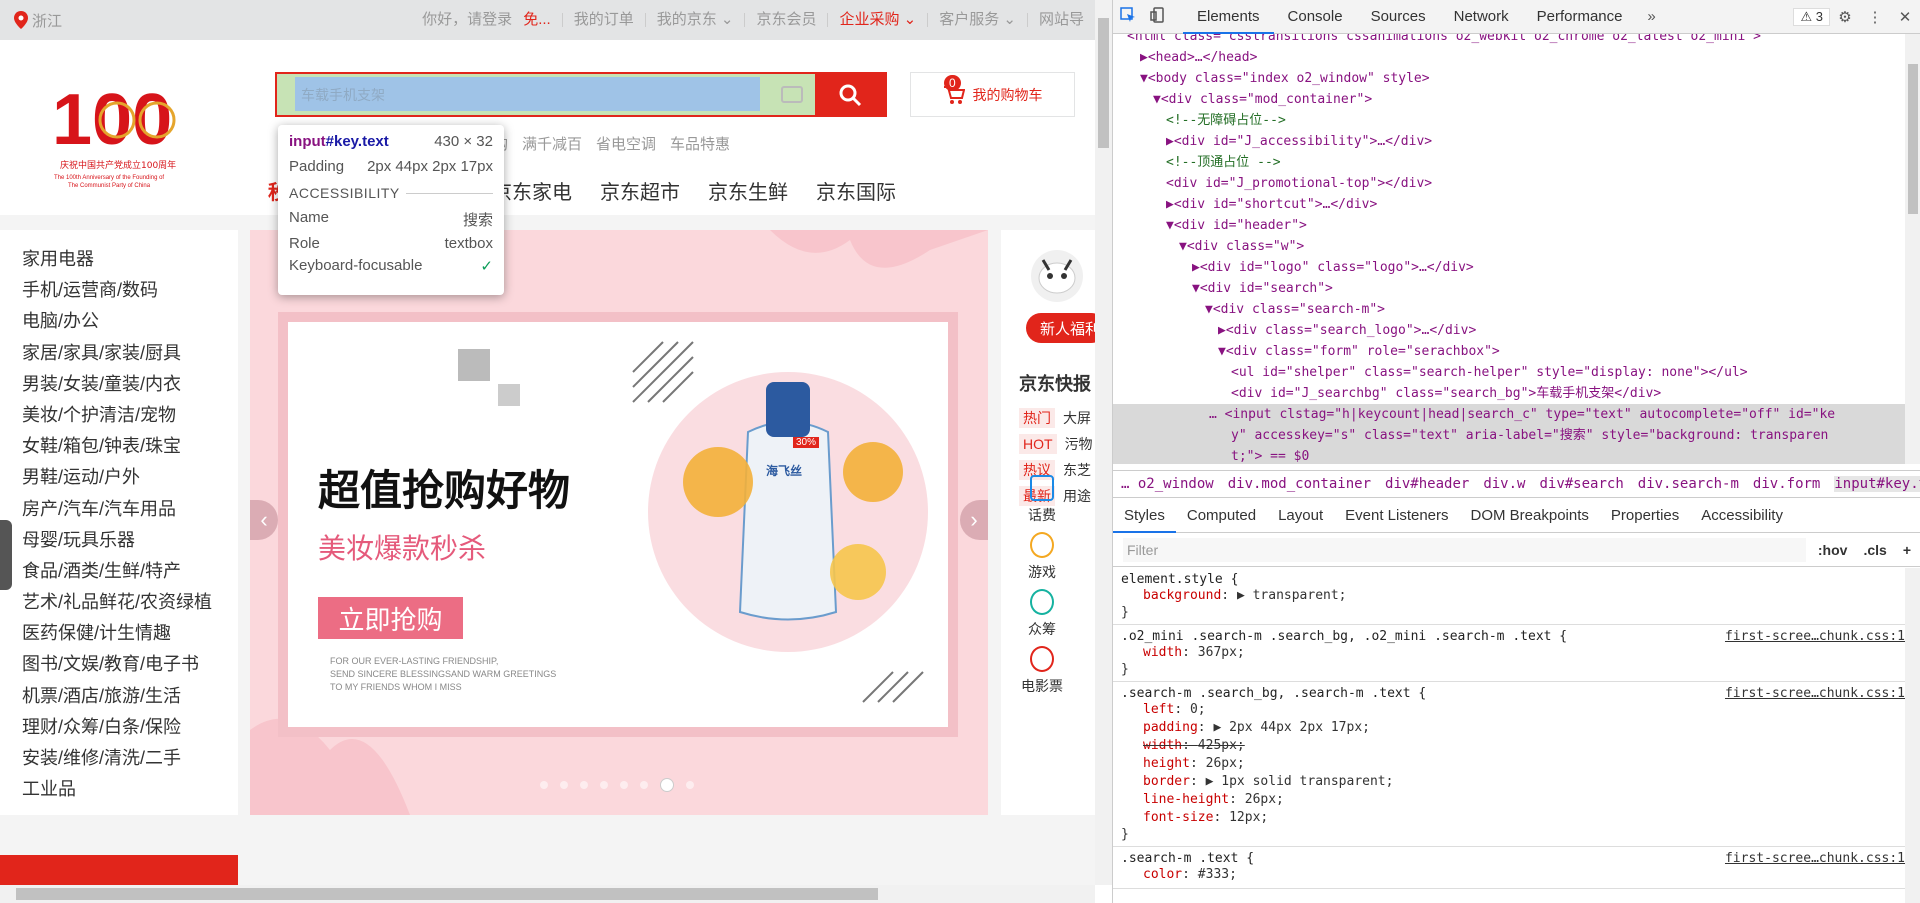 This screenshot has height=903, width=1920. What do you see at coordinates (130, 290) in the screenshot?
I see `category-item: 手机/运营商/数码` at bounding box center [130, 290].